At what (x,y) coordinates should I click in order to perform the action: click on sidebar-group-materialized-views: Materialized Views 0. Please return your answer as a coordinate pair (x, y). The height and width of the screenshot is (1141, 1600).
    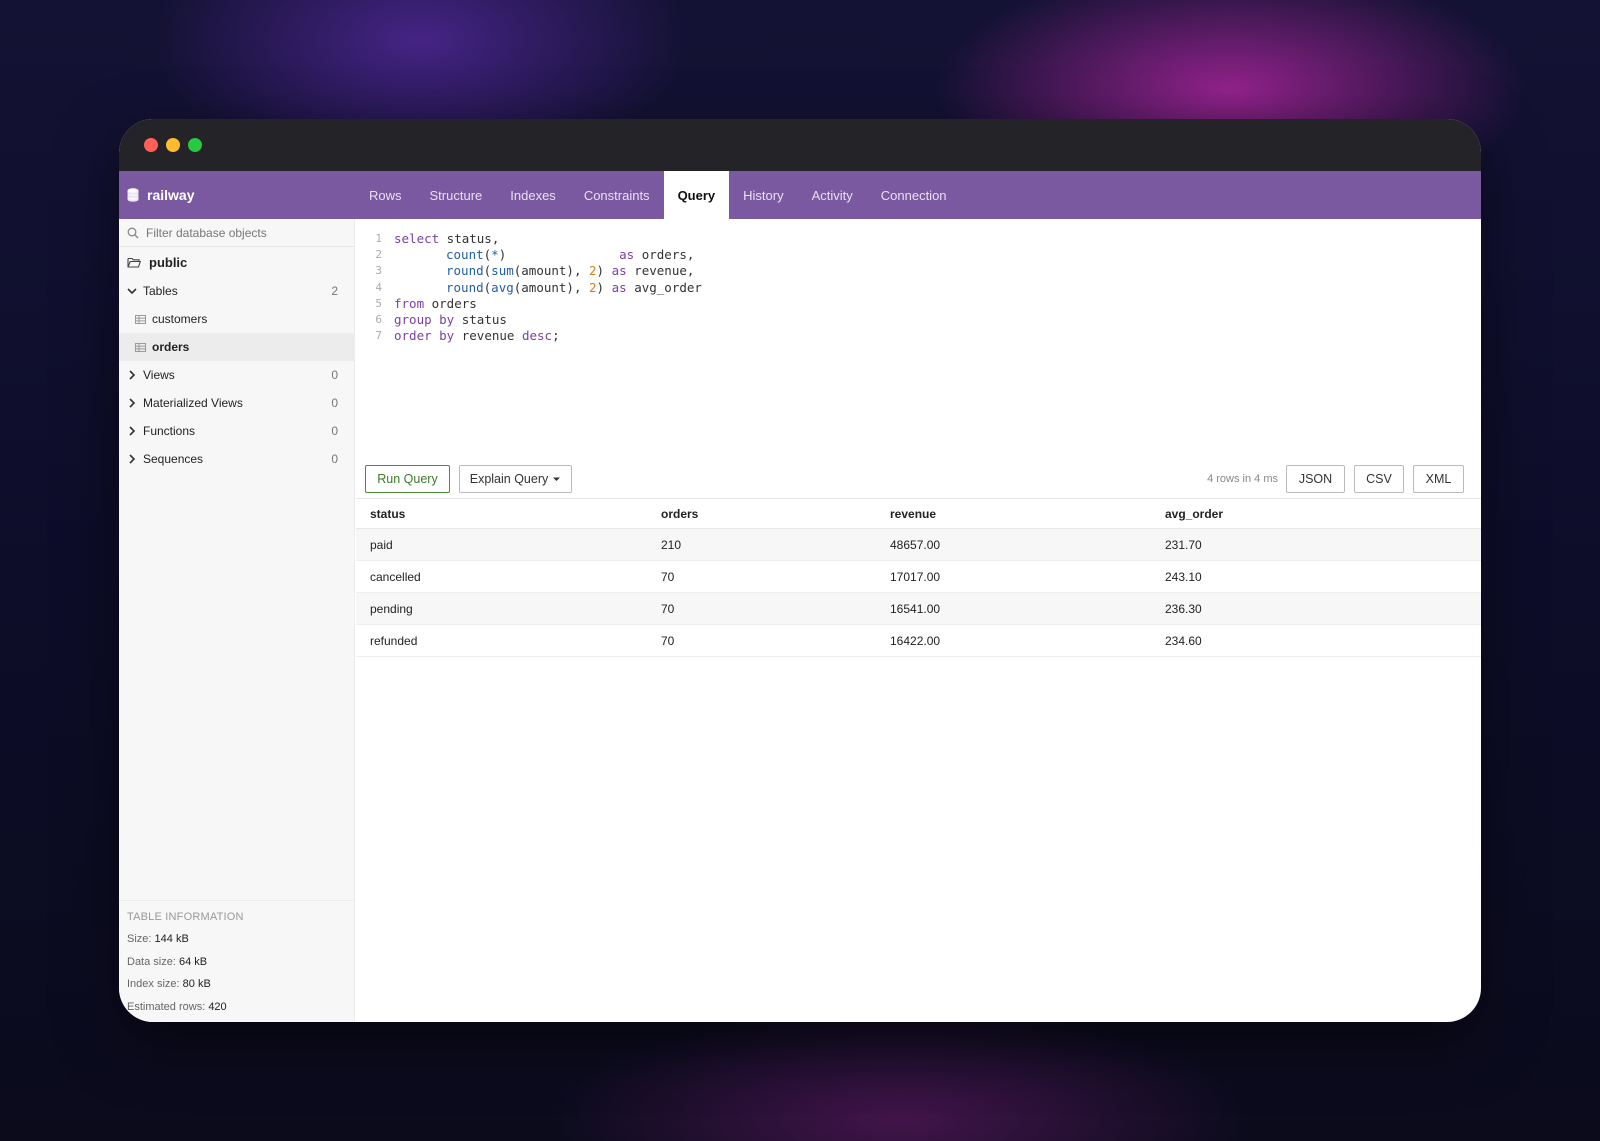
    Looking at the image, I should click on (236, 403).